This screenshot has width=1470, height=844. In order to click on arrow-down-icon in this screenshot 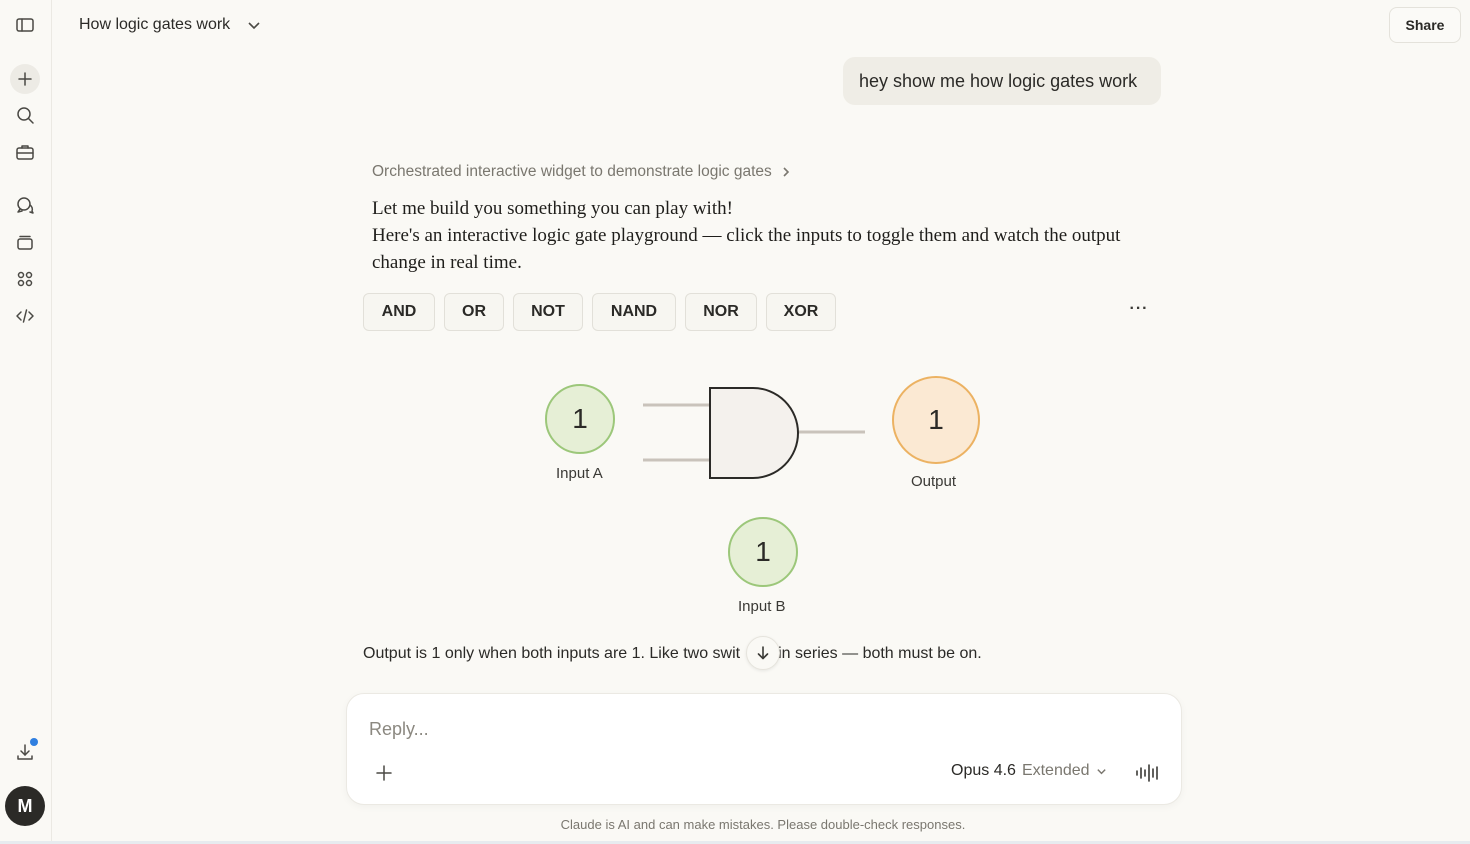, I will do `click(763, 653)`.